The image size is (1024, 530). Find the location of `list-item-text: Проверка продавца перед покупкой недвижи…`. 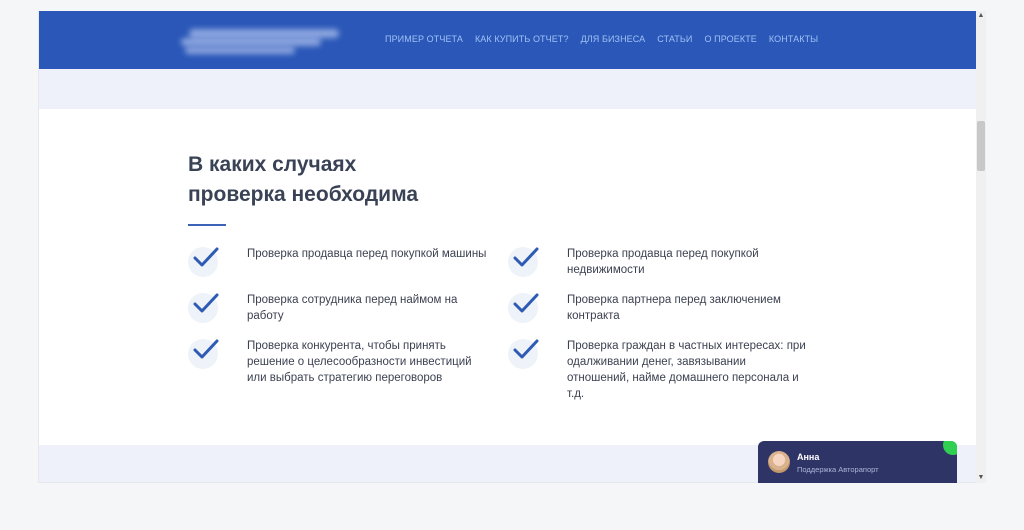

list-item-text: Проверка продавца перед покупкой недвижи… is located at coordinates (663, 262).